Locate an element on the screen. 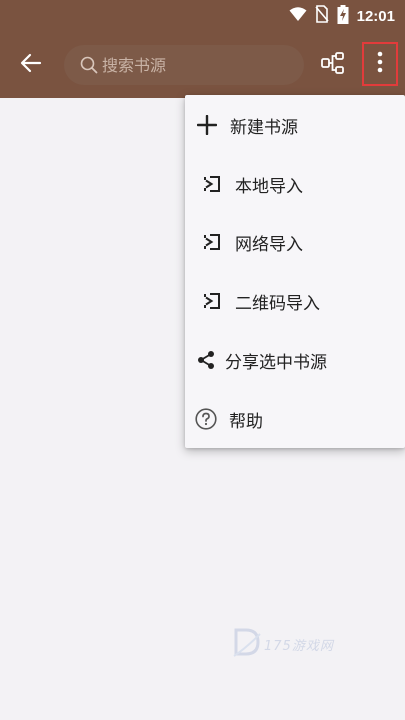  menu-item-share-selected: 分享选中书源 is located at coordinates (295, 360).